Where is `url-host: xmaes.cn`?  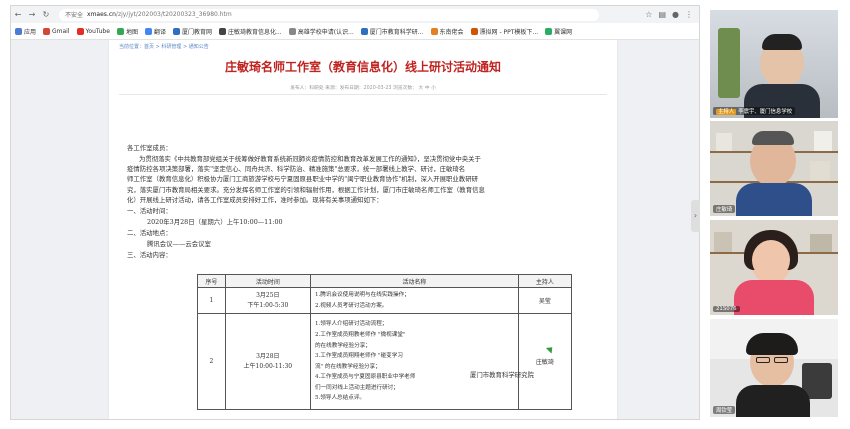
url-host: xmaes.cn is located at coordinates (101, 14).